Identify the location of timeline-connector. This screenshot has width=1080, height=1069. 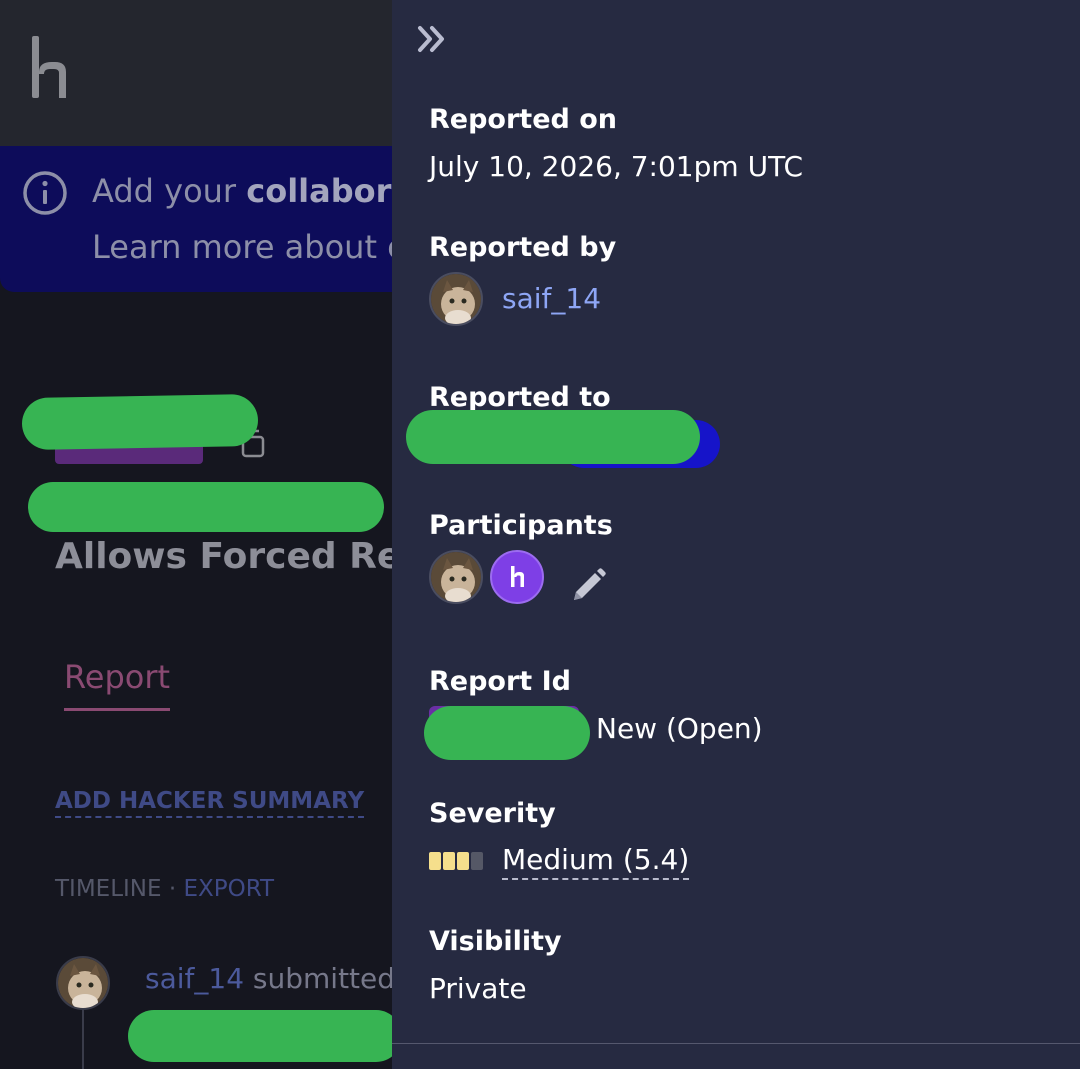
(83, 1039).